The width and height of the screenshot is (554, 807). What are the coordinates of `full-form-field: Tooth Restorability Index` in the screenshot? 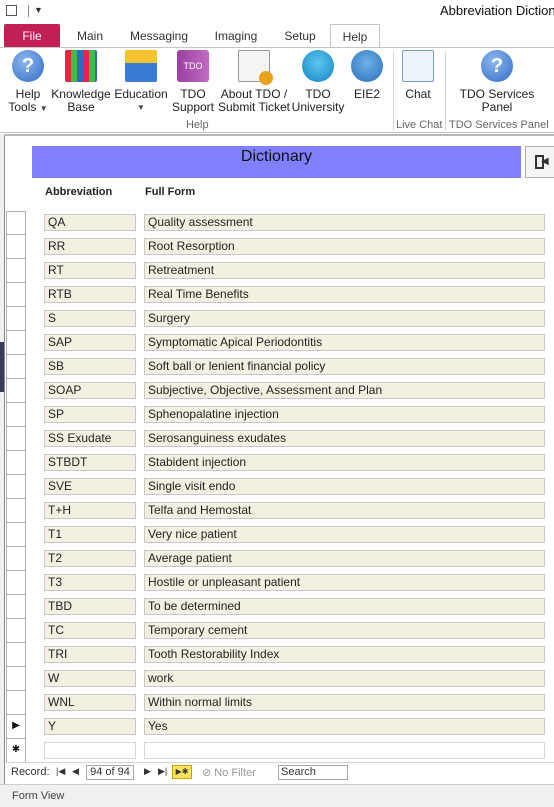 It's located at (344, 654).